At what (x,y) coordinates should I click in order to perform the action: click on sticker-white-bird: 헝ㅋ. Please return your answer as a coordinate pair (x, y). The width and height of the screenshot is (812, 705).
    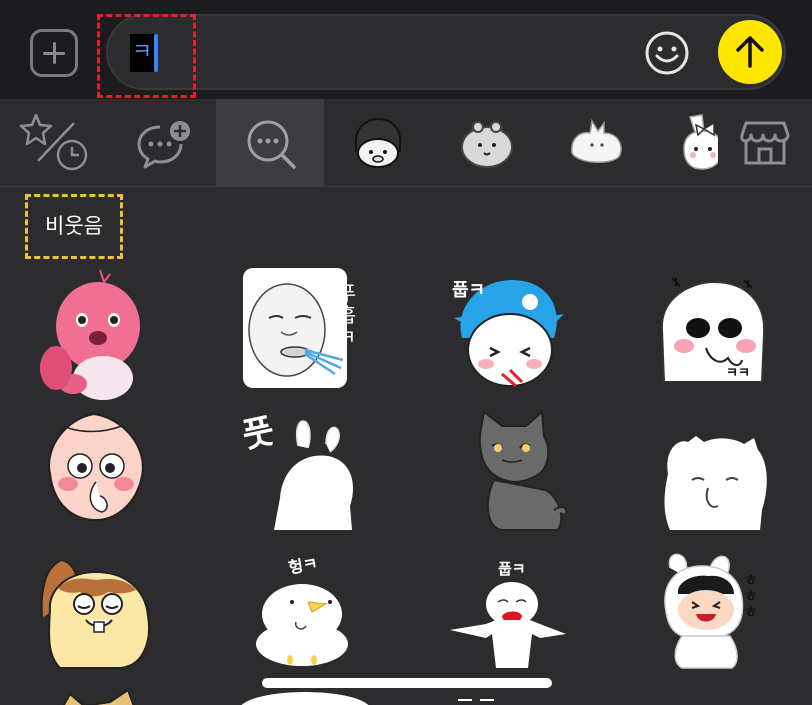
    Looking at the image, I should click on (305, 611).